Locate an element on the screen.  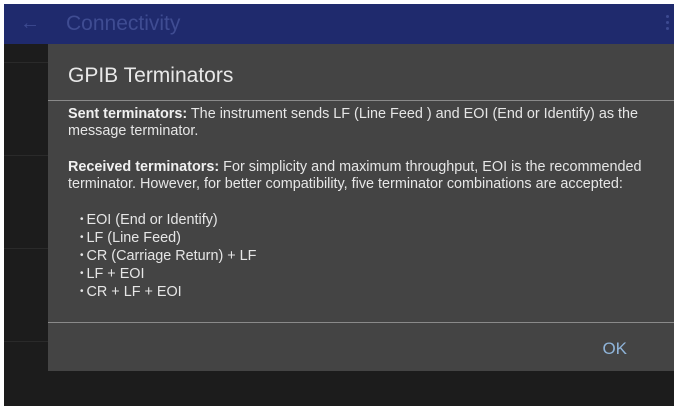
more-vert-icon is located at coordinates (668, 24).